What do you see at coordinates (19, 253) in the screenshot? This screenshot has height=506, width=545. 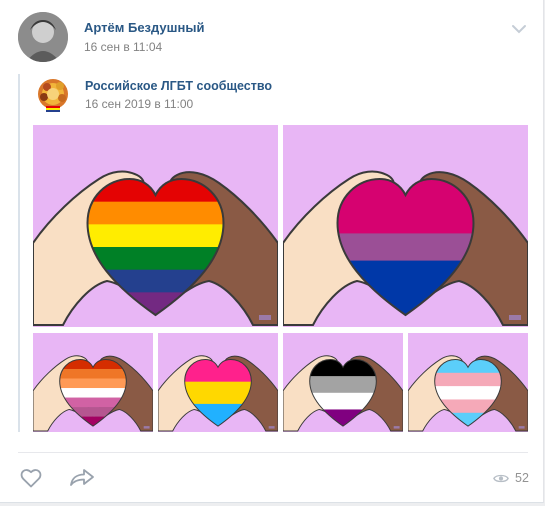 I see `repost-indent-line` at bounding box center [19, 253].